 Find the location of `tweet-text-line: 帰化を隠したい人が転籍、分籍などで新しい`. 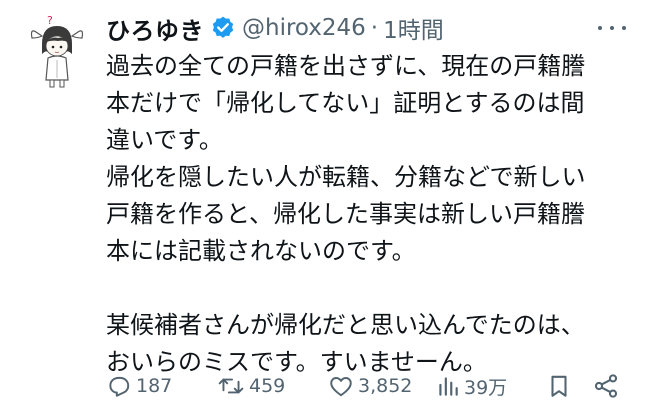

tweet-text-line: 帰化を隠したい人が転籍、分籍などで新しい is located at coordinates (346, 177).